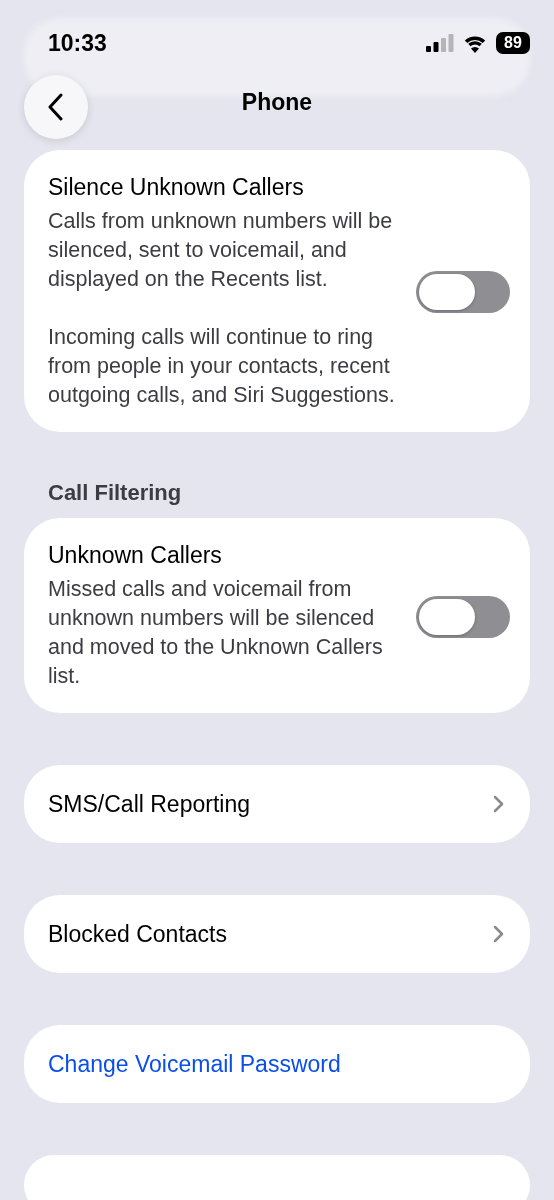  I want to click on setting-description: Missed calls and voicemail from unknown numbers will be silenced and moved to the Unknown Callers list., so click(216, 633).